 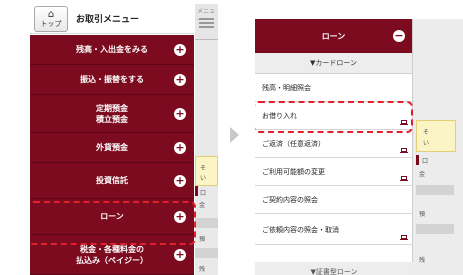 What do you see at coordinates (334, 200) in the screenshot?
I see `submenu-item-contract-inquiry: ご契約内容の照会` at bounding box center [334, 200].